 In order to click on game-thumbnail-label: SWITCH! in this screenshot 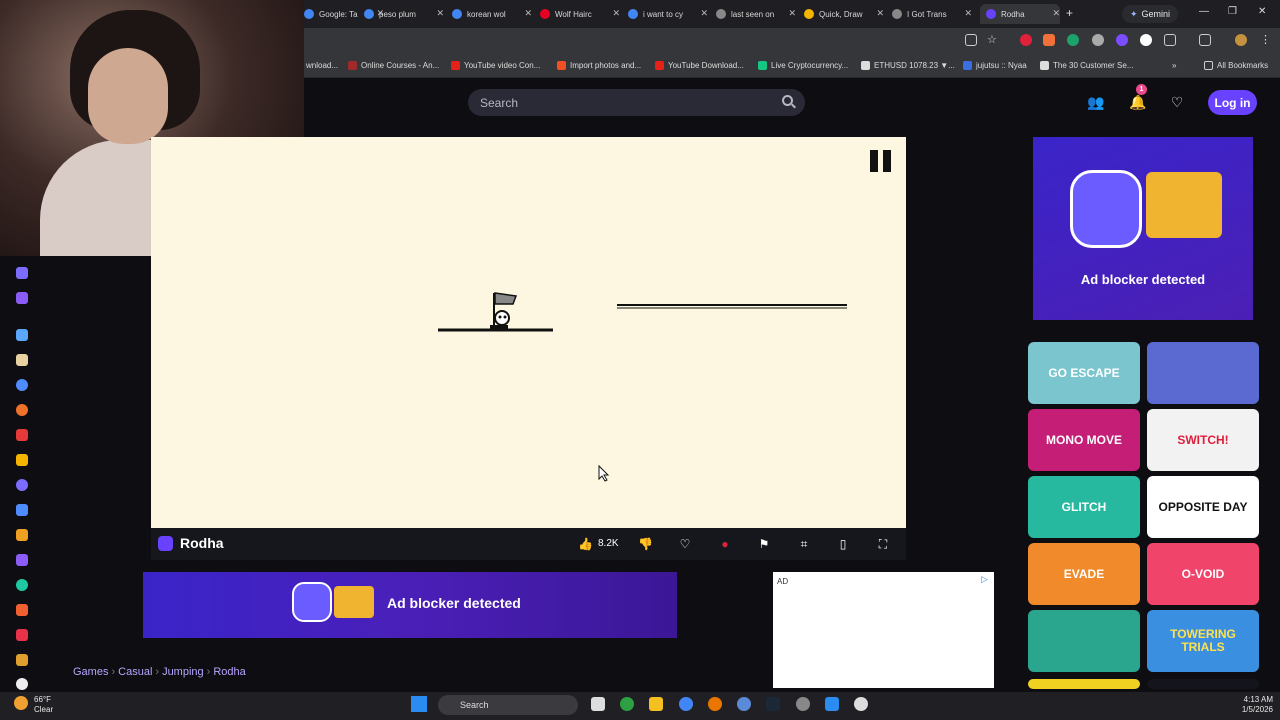, I will do `click(1203, 439)`.